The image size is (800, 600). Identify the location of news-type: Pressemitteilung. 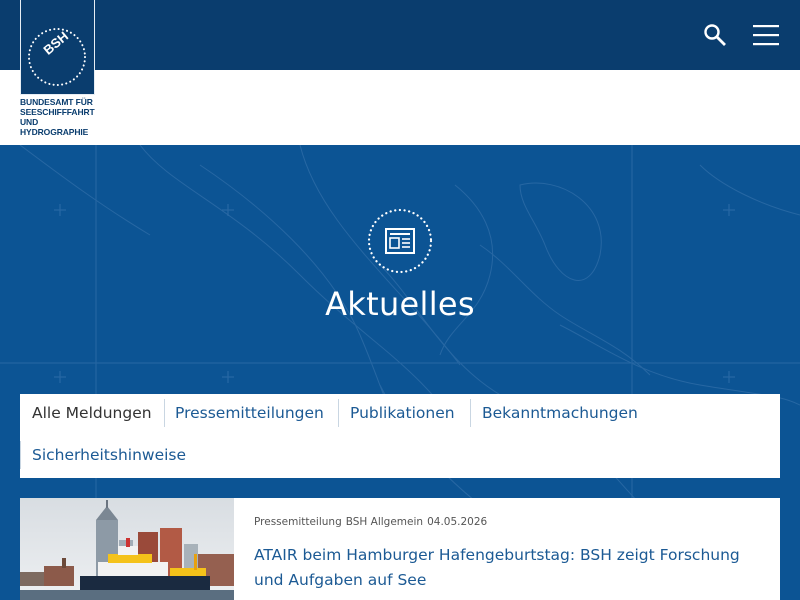
(298, 522).